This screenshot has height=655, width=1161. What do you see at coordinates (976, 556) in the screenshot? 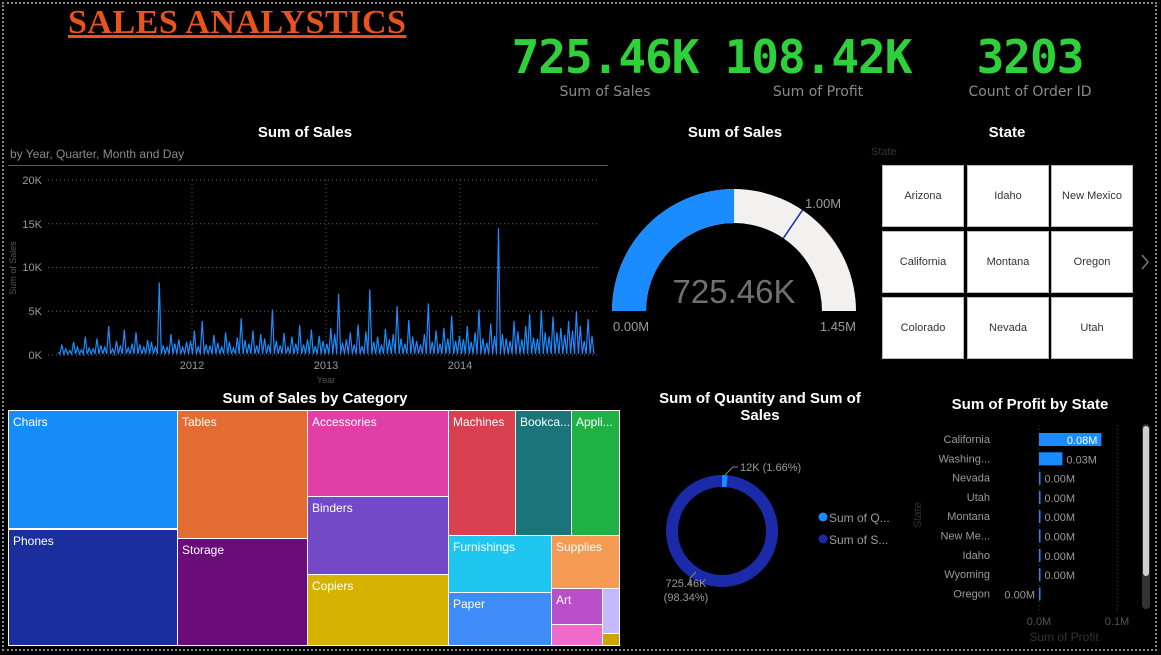
I see `bar-category-label: Idaho` at bounding box center [976, 556].